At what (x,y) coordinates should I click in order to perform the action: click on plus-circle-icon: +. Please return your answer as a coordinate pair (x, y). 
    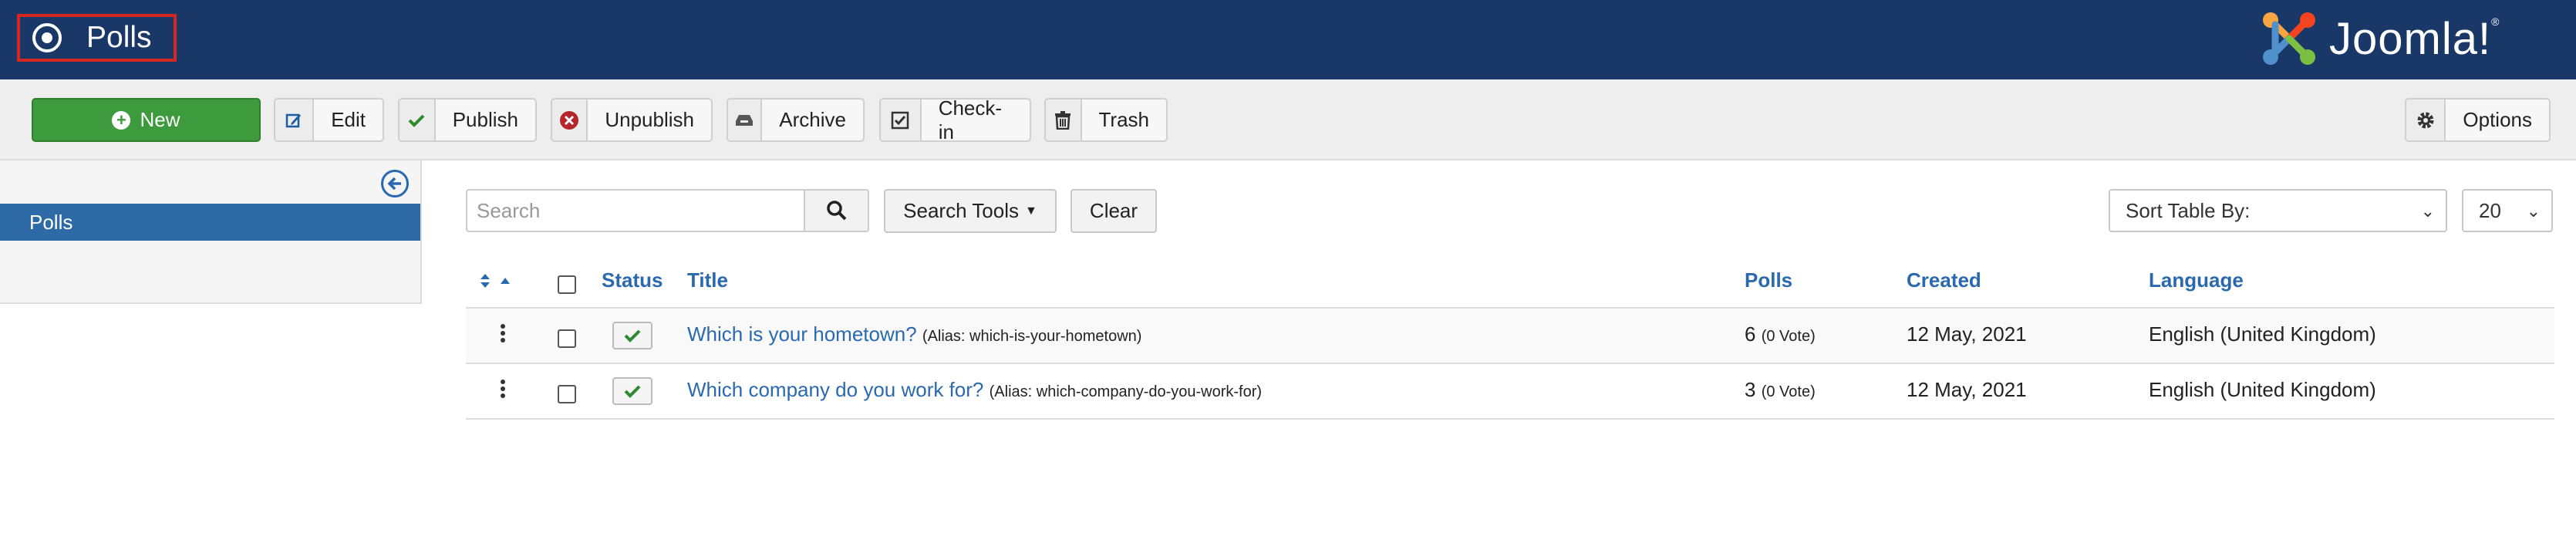
    Looking at the image, I should click on (121, 120).